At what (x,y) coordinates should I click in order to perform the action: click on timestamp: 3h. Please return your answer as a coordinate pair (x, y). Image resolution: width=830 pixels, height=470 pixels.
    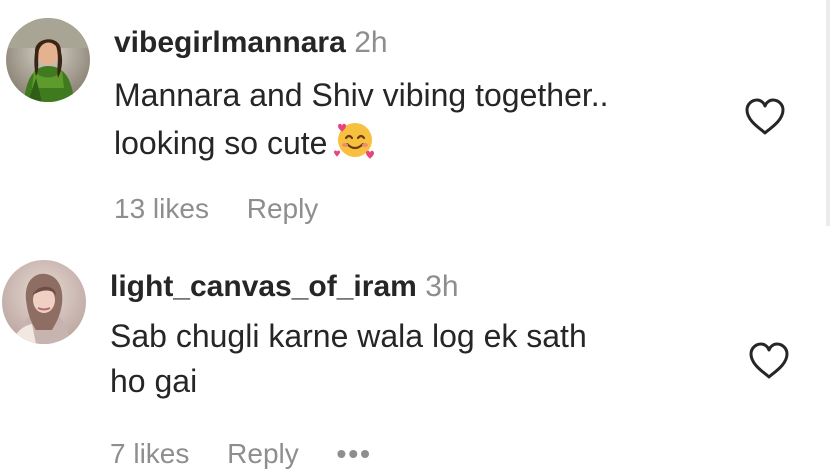
    Looking at the image, I should click on (442, 286).